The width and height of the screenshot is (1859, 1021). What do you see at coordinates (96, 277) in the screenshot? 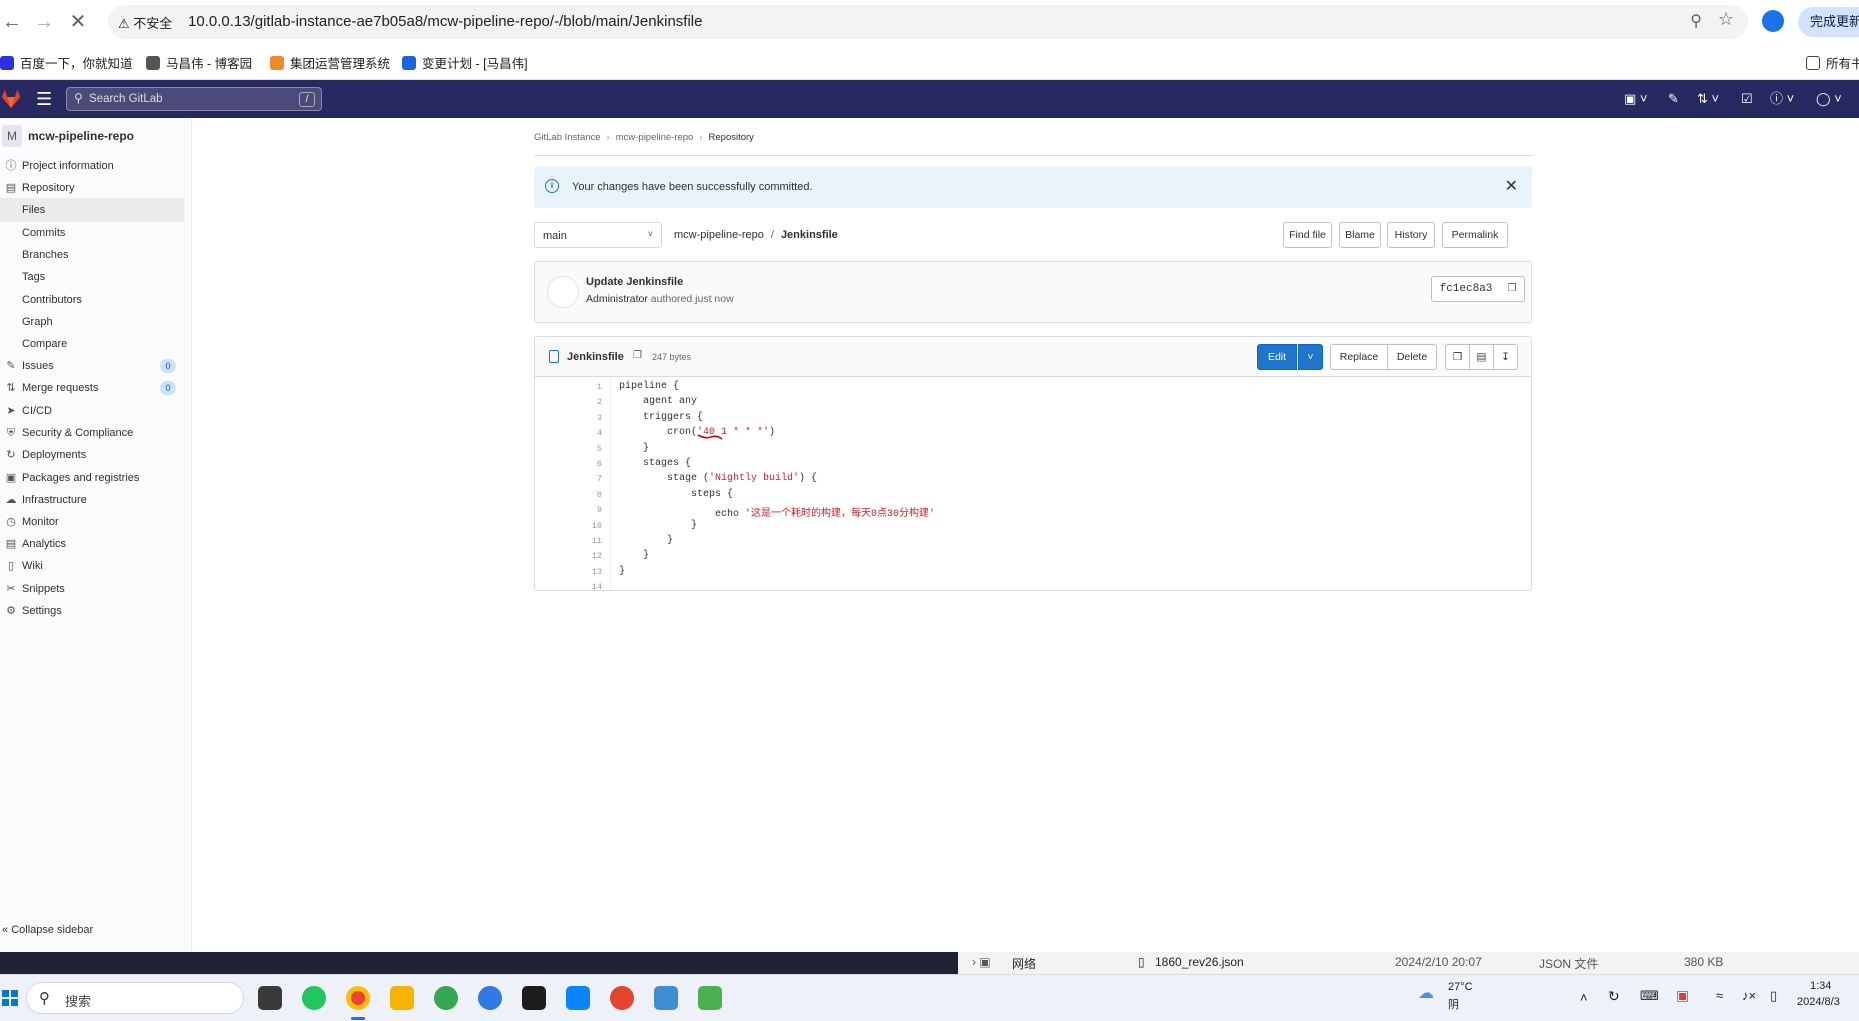
I see `sidebar-item-tags: Tags` at bounding box center [96, 277].